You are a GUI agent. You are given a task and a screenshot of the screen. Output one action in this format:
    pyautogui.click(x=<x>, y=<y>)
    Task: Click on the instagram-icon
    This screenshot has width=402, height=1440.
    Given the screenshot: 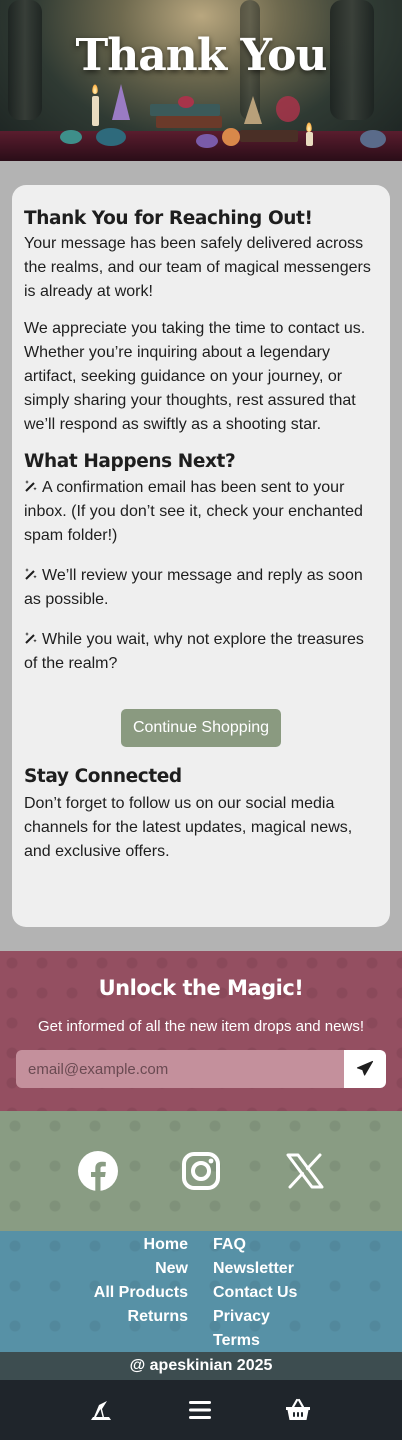 What is the action you would take?
    pyautogui.click(x=201, y=1171)
    